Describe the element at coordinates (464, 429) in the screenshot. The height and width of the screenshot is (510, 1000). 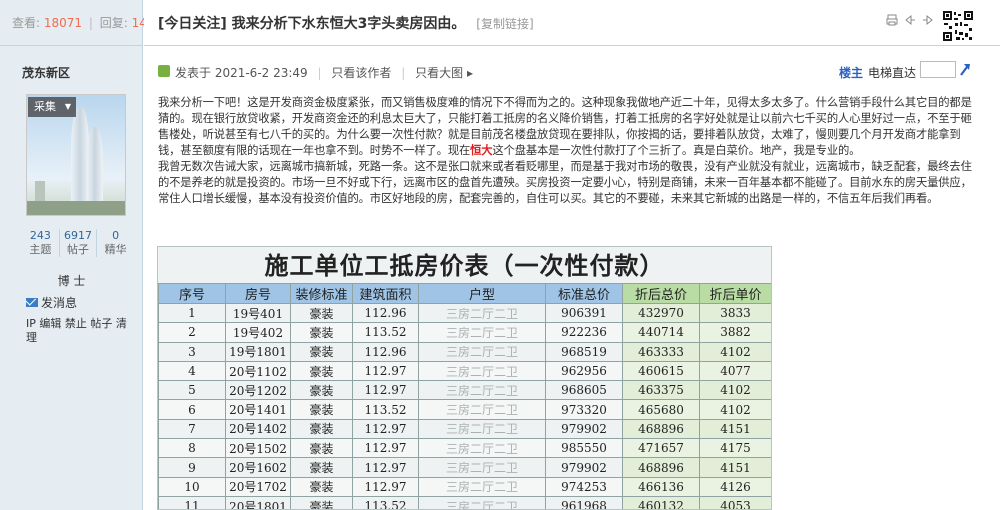
I see `table-row: 7 20号1402 豪装 112.97 三房二厅二卫 979902 468896 4151` at that location.